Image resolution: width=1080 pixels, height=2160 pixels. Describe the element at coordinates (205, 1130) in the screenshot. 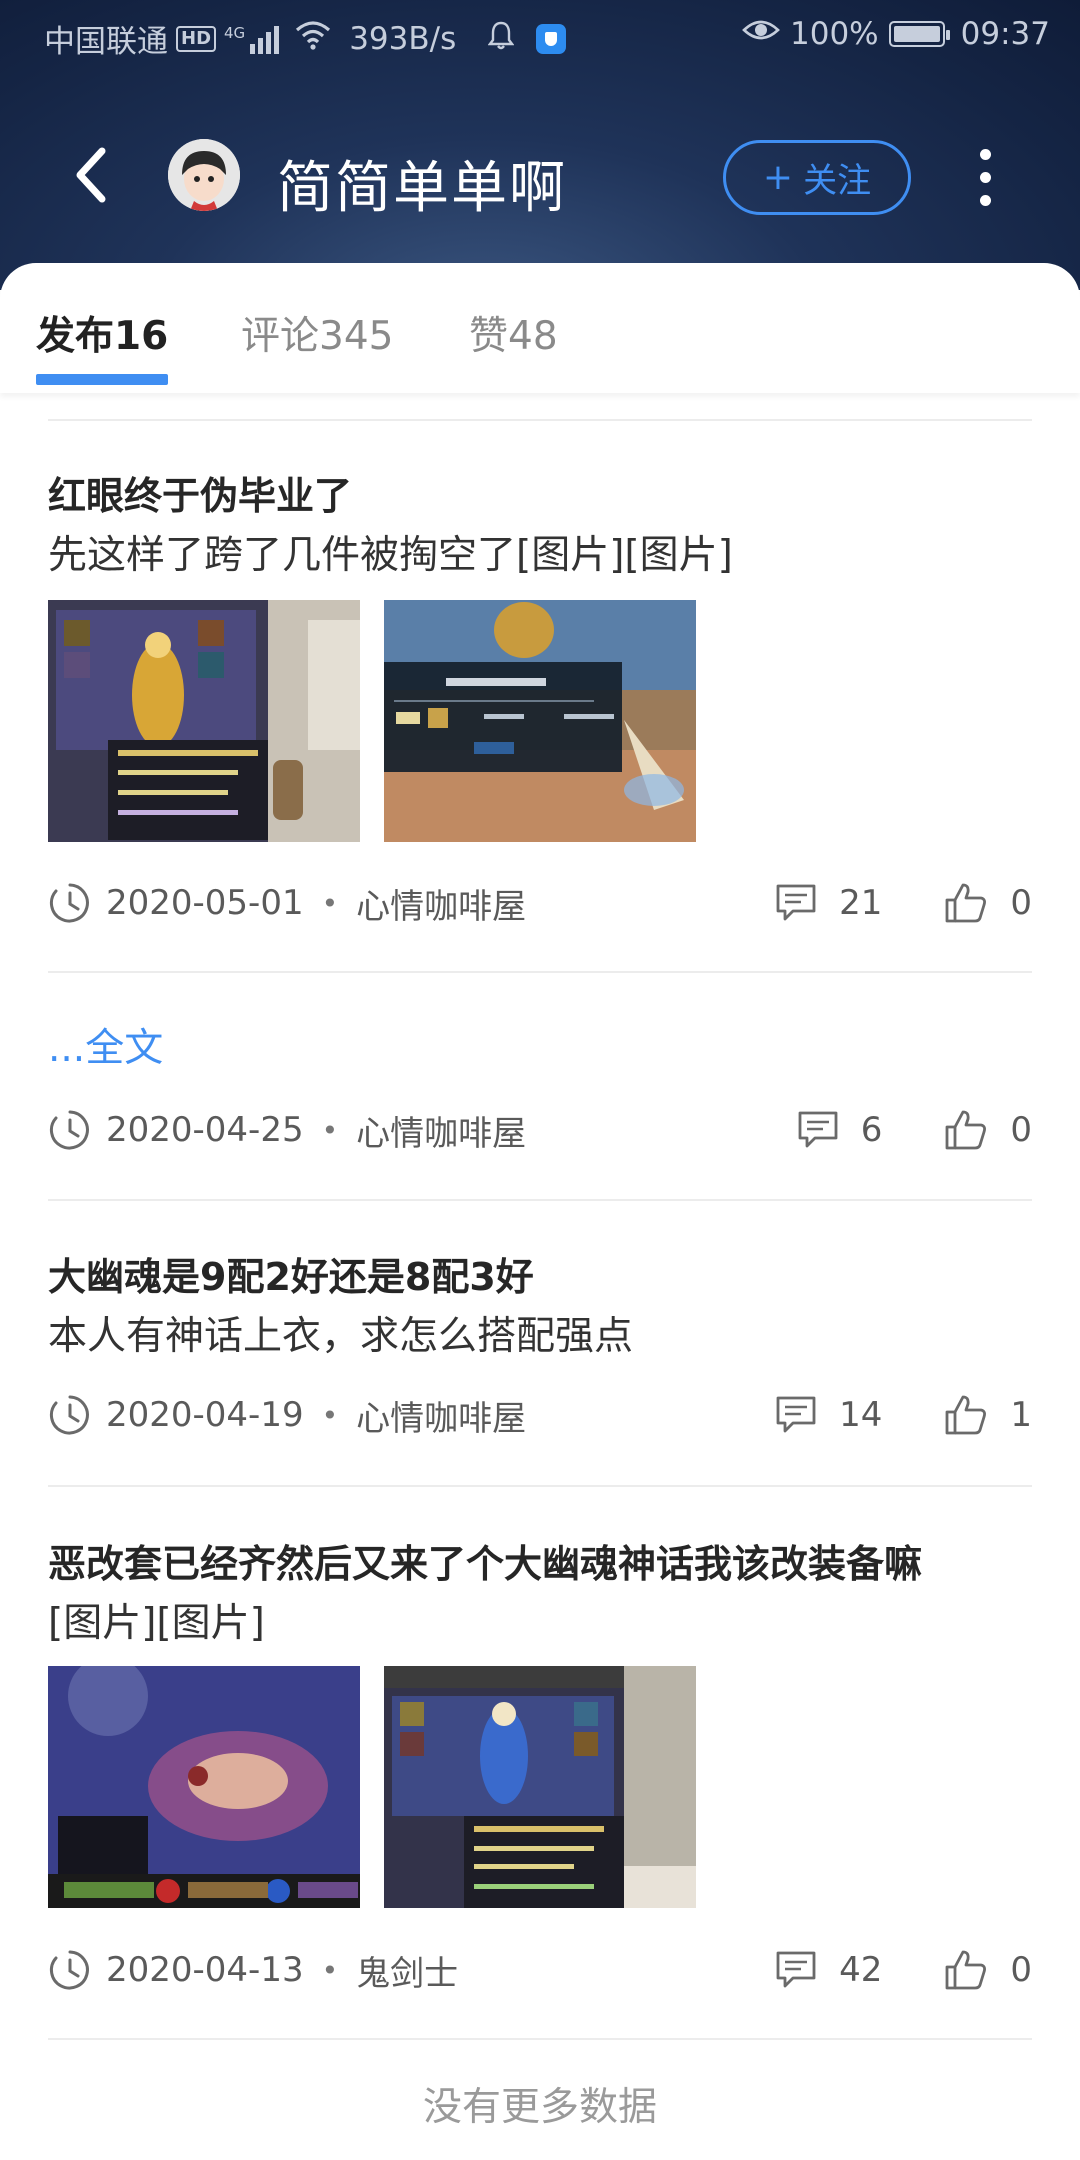

I see `post-date: 2020-04-25` at that location.